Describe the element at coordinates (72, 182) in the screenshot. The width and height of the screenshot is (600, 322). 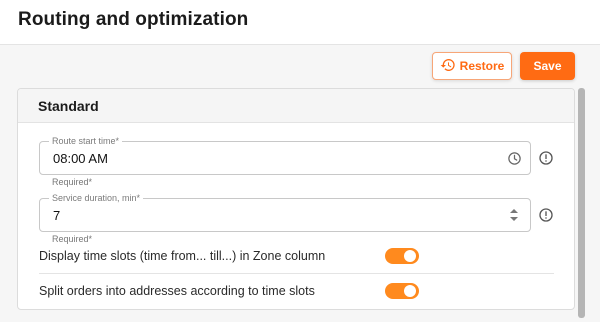
I see `route-start-time-helper: Required*` at that location.